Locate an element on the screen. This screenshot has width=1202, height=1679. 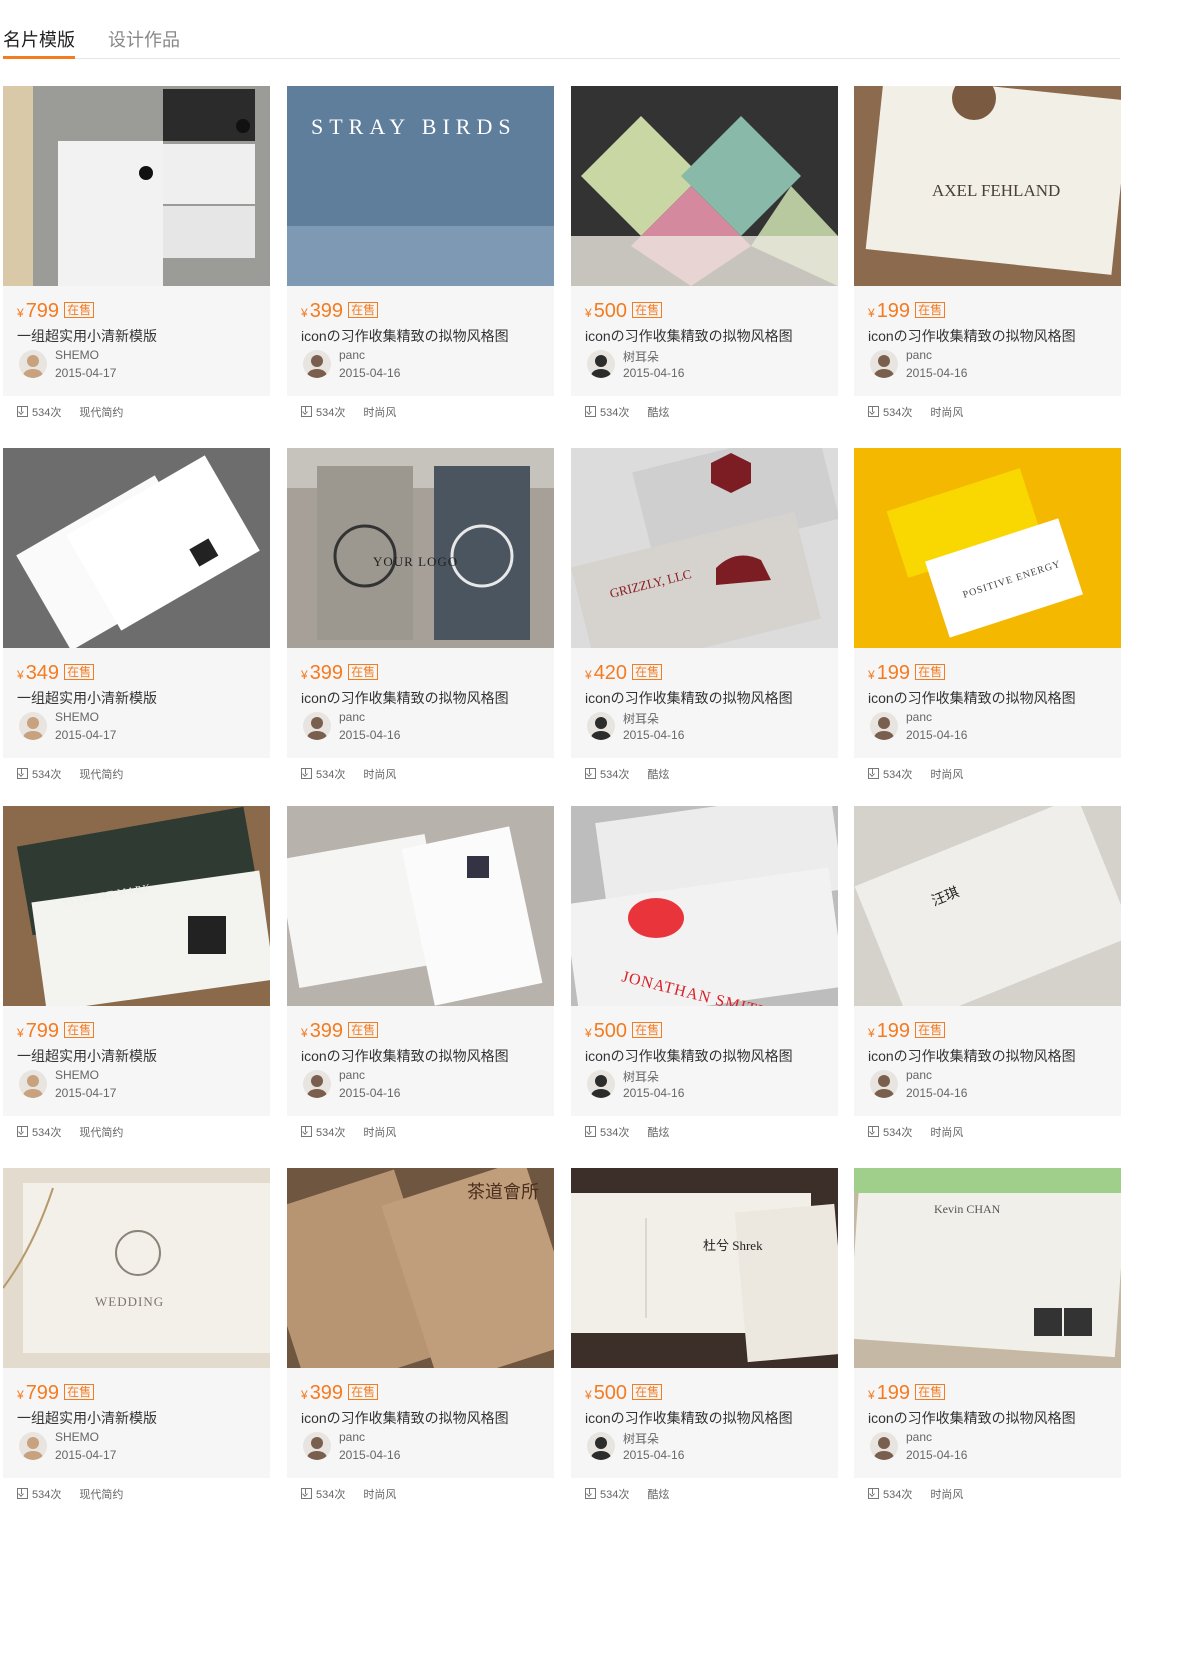
tab-business-card-templates: 名片模版 is located at coordinates (39, 42).